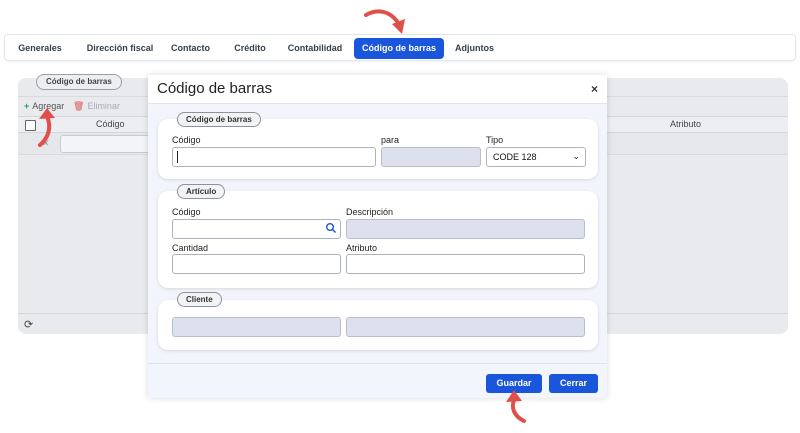 The image size is (800, 433). What do you see at coordinates (103, 106) in the screenshot?
I see `delete-label: Eliminar` at bounding box center [103, 106].